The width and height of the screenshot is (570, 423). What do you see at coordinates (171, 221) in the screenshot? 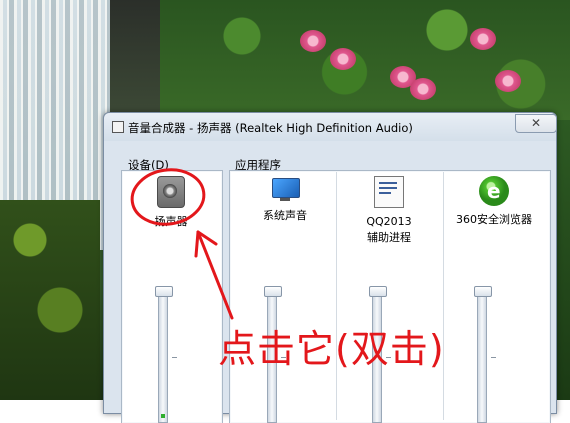
I see `channel-label-speaker: 扬声器` at bounding box center [171, 221].